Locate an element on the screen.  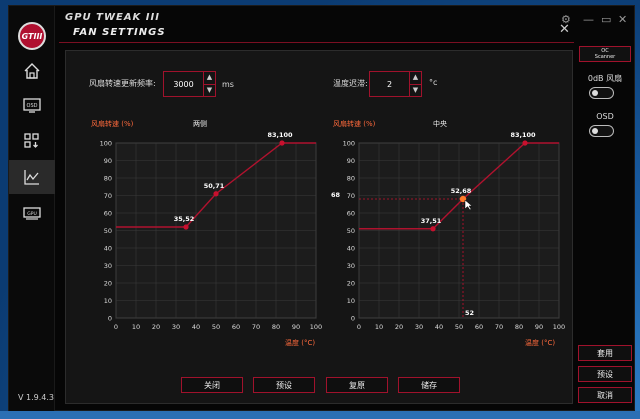
nav-osd: OSD is located at coordinates (32, 105).